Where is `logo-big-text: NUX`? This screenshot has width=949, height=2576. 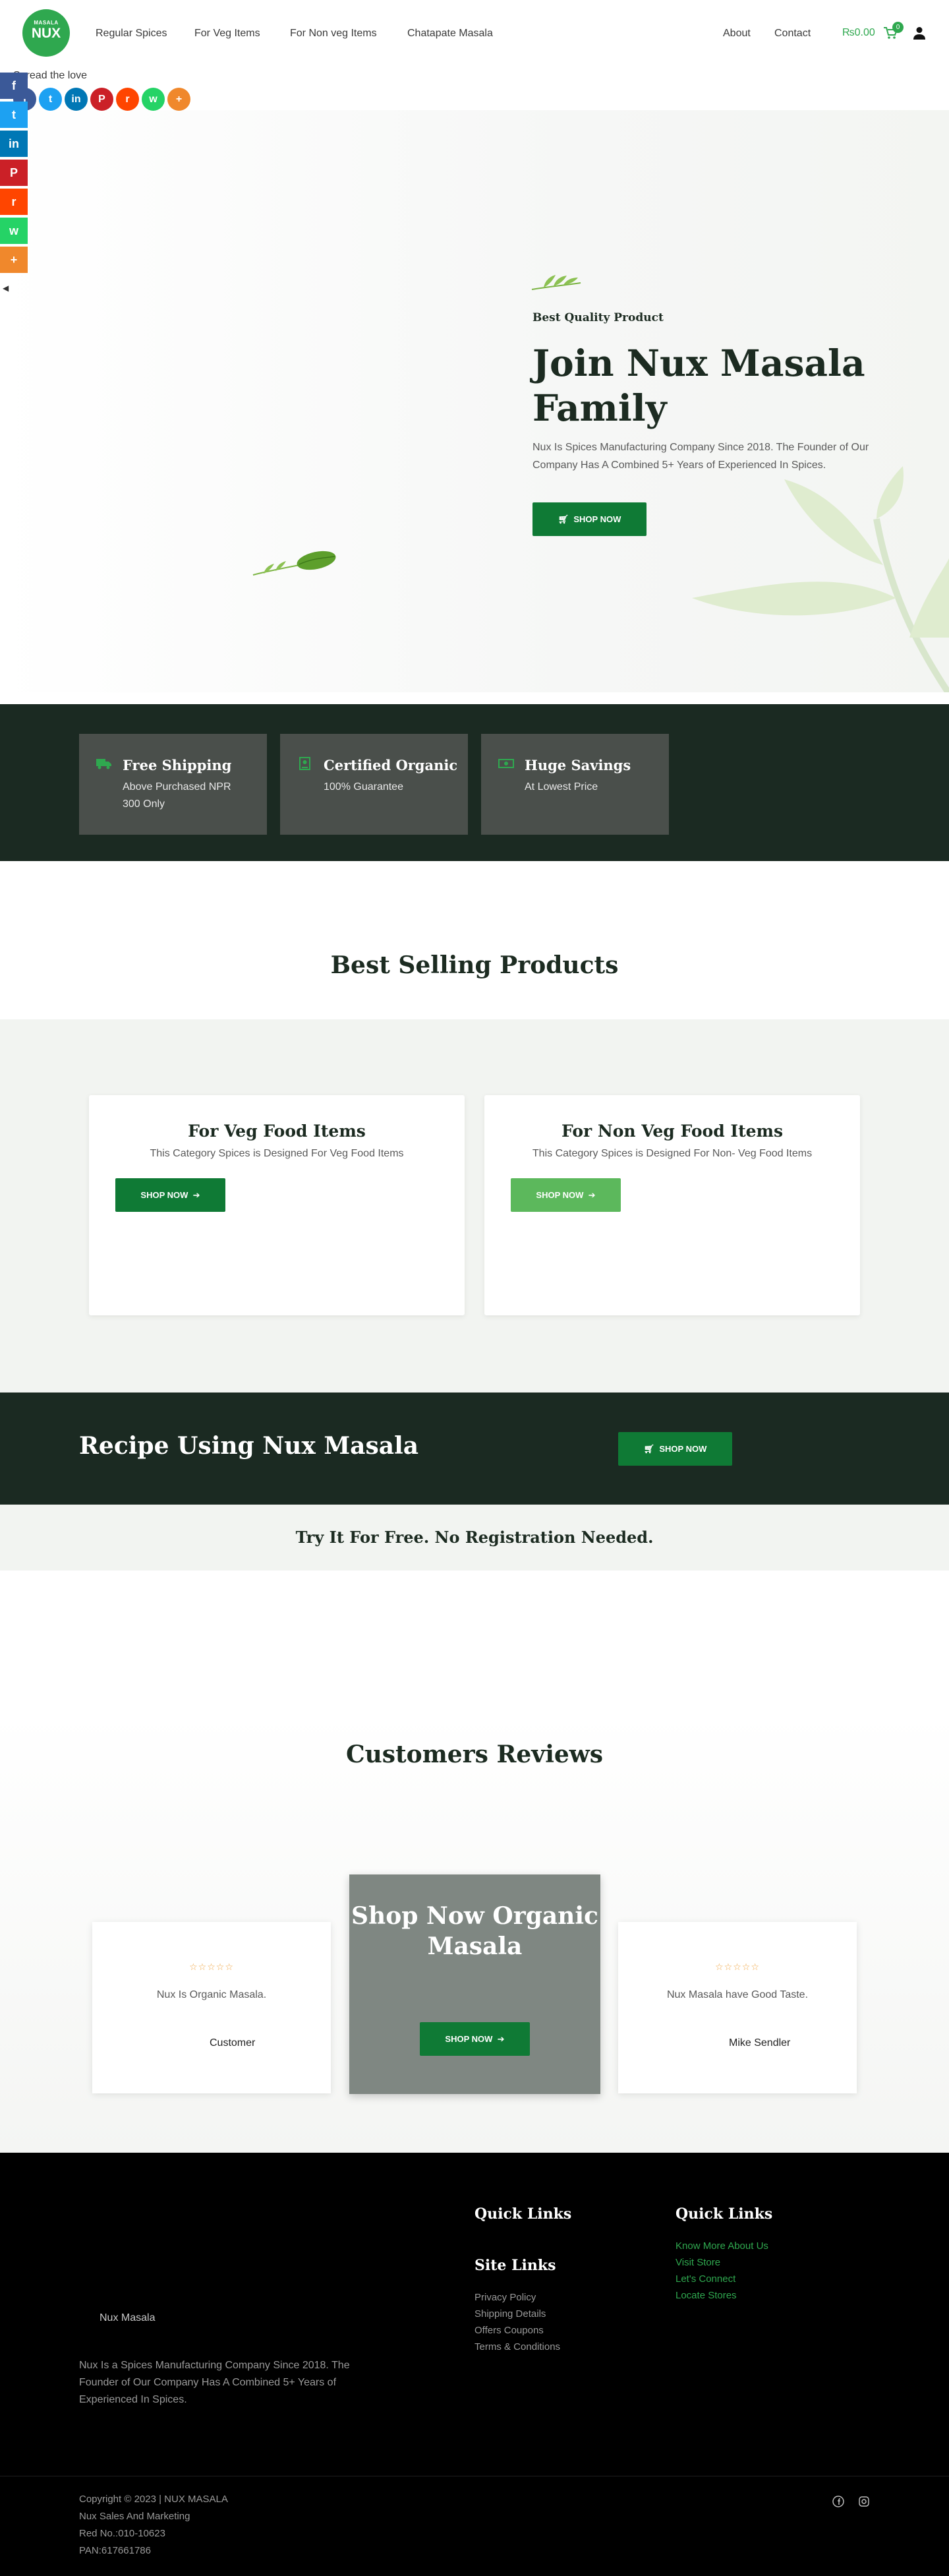 logo-big-text: NUX is located at coordinates (46, 33).